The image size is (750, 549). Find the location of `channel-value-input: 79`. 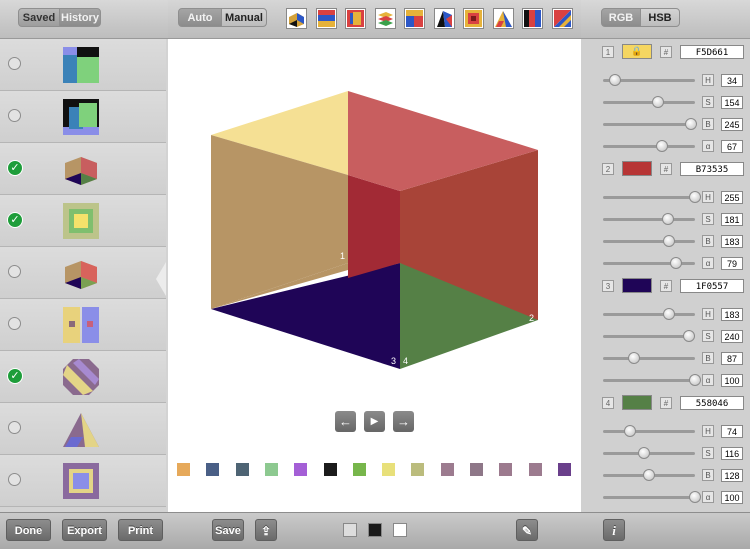

channel-value-input: 79 is located at coordinates (732, 263).